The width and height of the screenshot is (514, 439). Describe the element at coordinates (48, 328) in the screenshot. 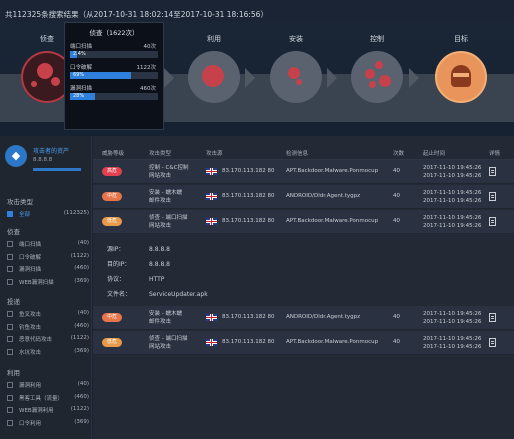

I see `filter-item: 钓鱼攻击 (460)` at that location.